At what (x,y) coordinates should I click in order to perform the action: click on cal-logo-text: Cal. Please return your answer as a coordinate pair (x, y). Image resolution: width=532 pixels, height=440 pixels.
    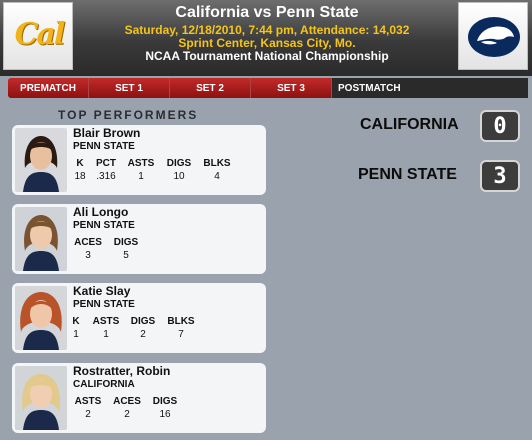
    Looking at the image, I should click on (40, 34).